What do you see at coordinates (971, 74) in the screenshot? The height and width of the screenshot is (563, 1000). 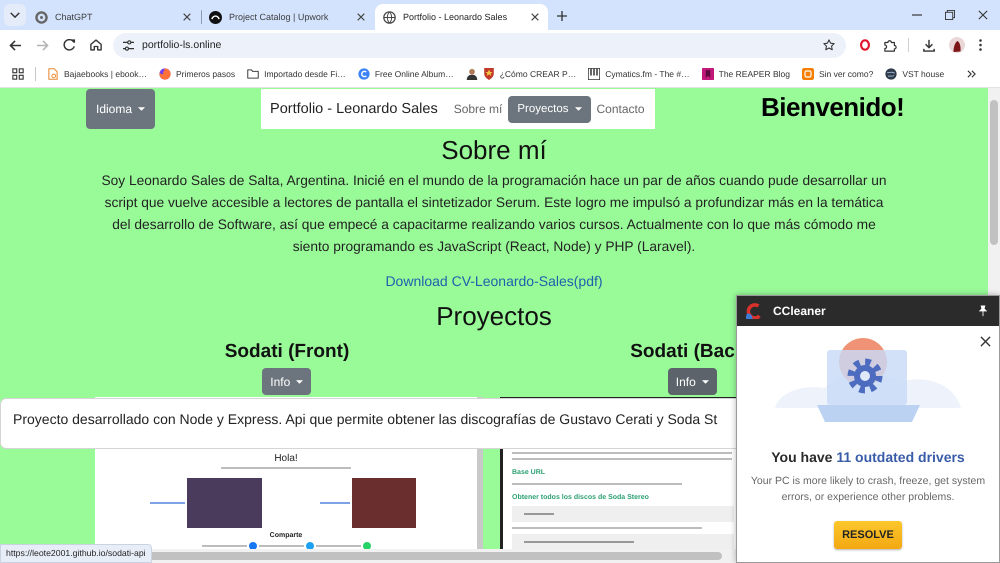 I see `chevrons-right-icon` at bounding box center [971, 74].